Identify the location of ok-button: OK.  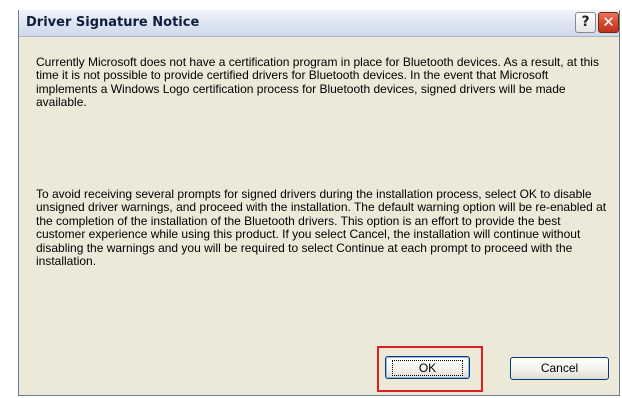
(427, 367).